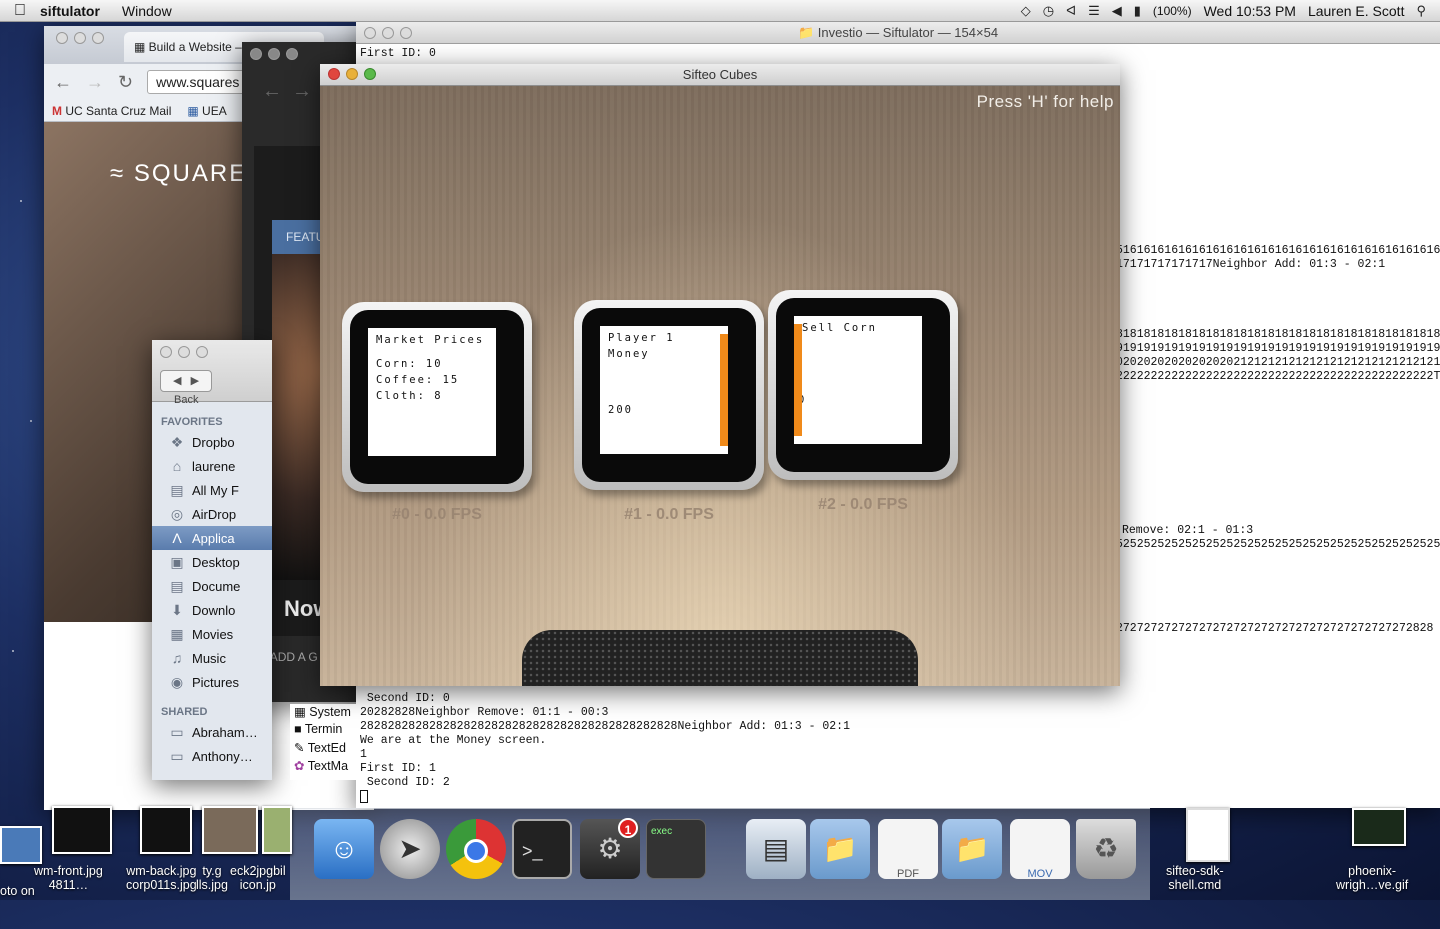 Image resolution: width=1440 pixels, height=929 pixels. Describe the element at coordinates (1048, 11) in the screenshot. I see `time-machine-icon: ◷` at that location.